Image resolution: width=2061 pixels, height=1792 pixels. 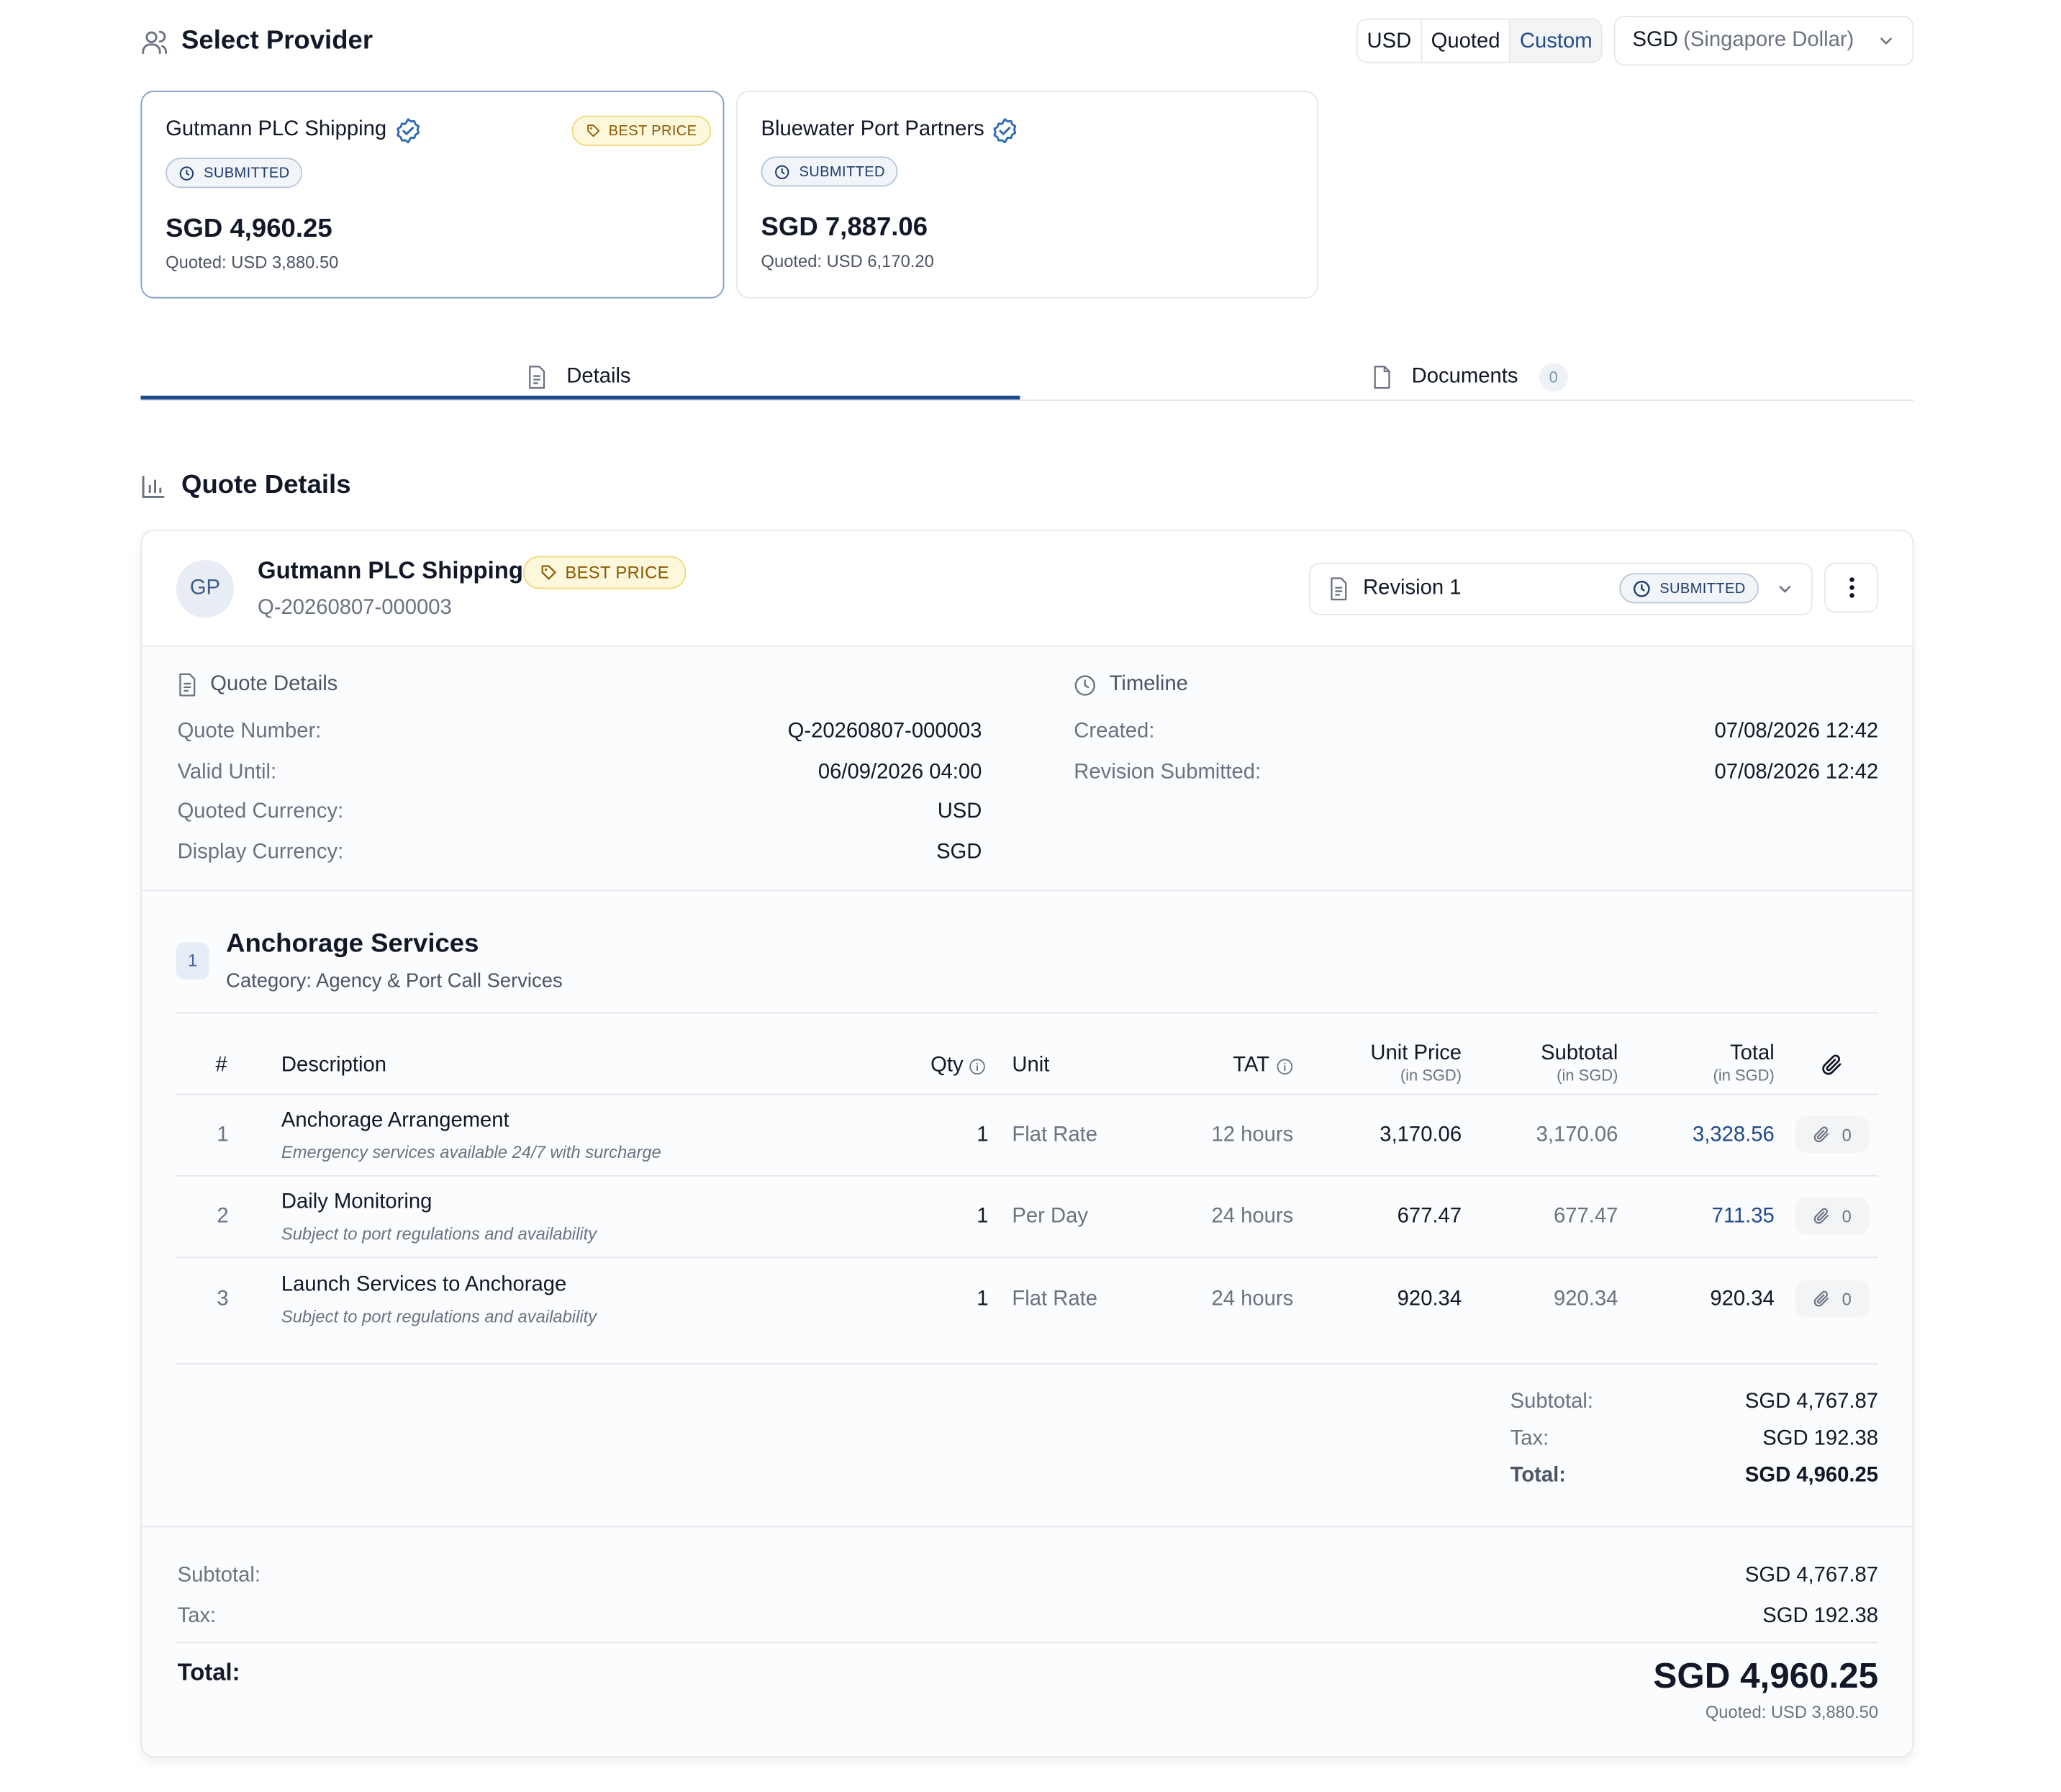 What do you see at coordinates (1553, 378) in the screenshot?
I see `documents-count: 0` at bounding box center [1553, 378].